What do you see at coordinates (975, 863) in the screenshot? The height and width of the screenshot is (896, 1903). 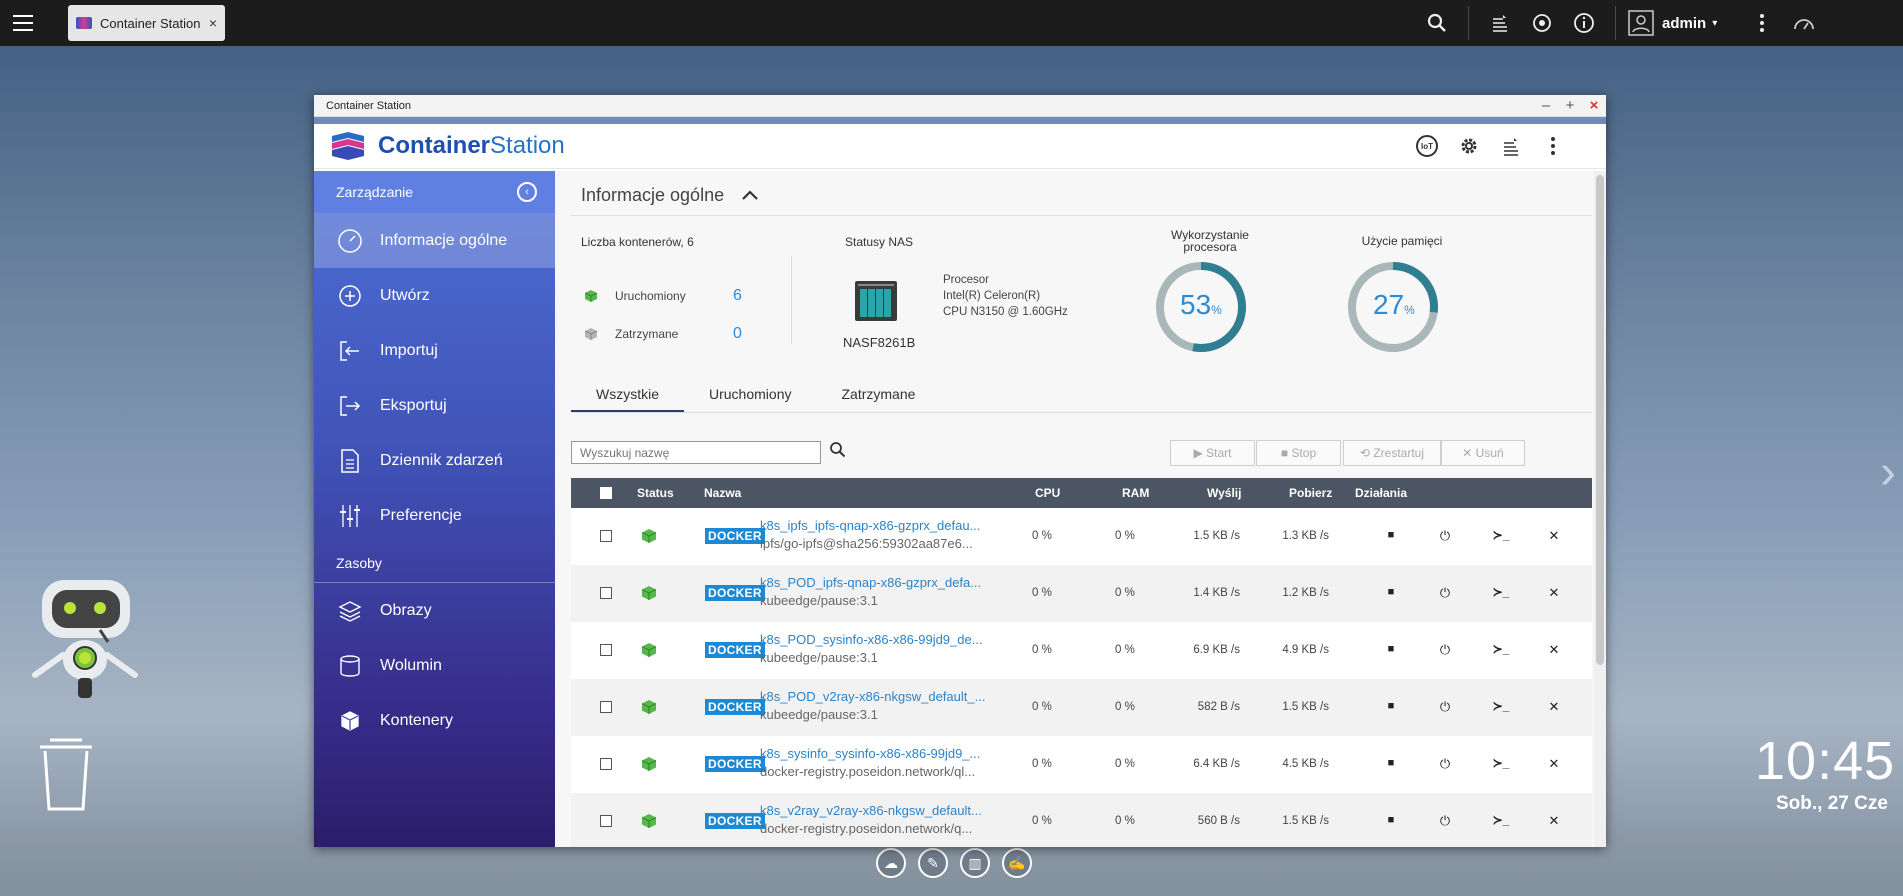 I see `book-icon: ▥` at bounding box center [975, 863].